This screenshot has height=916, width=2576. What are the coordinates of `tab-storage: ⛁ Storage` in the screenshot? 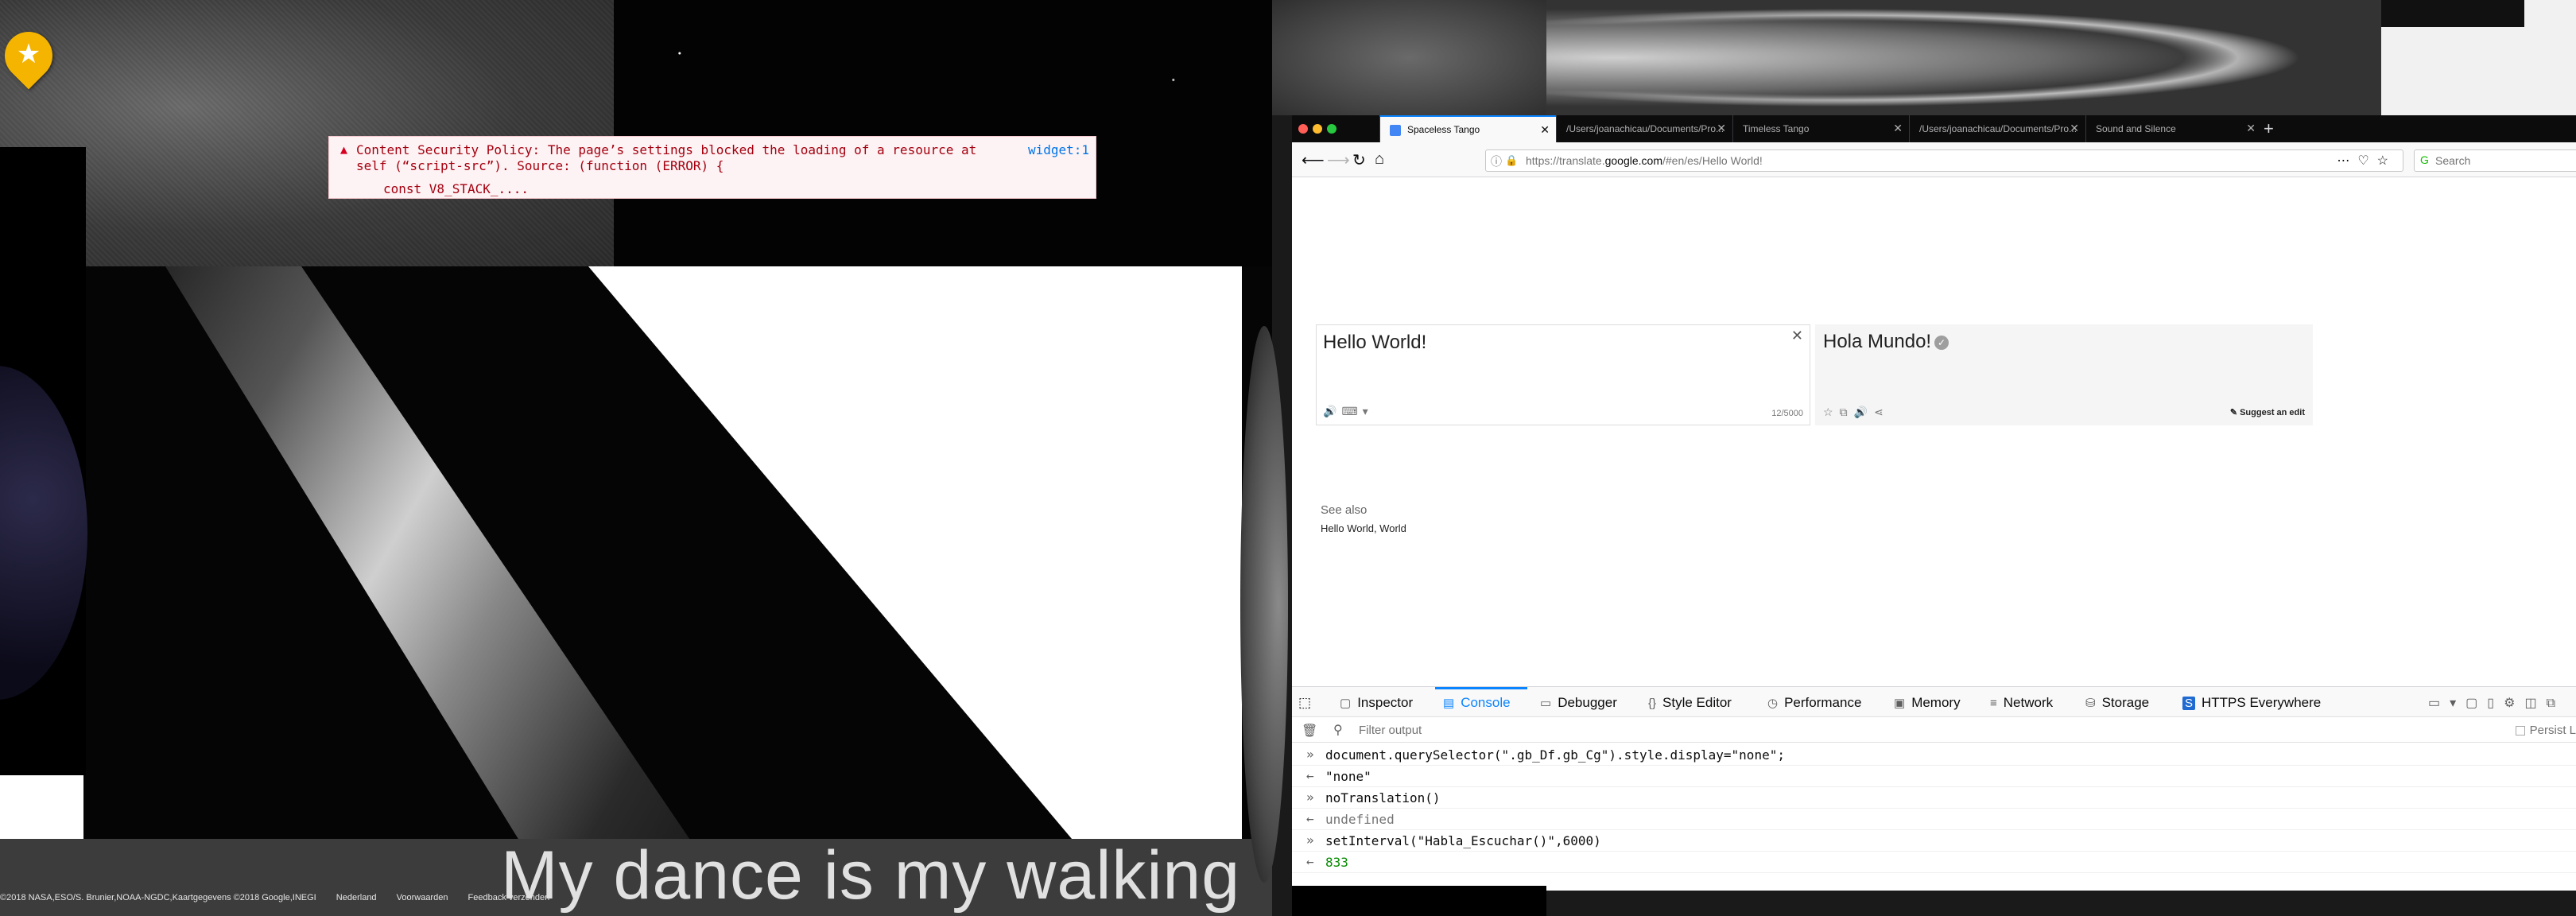 It's located at (2117, 703).